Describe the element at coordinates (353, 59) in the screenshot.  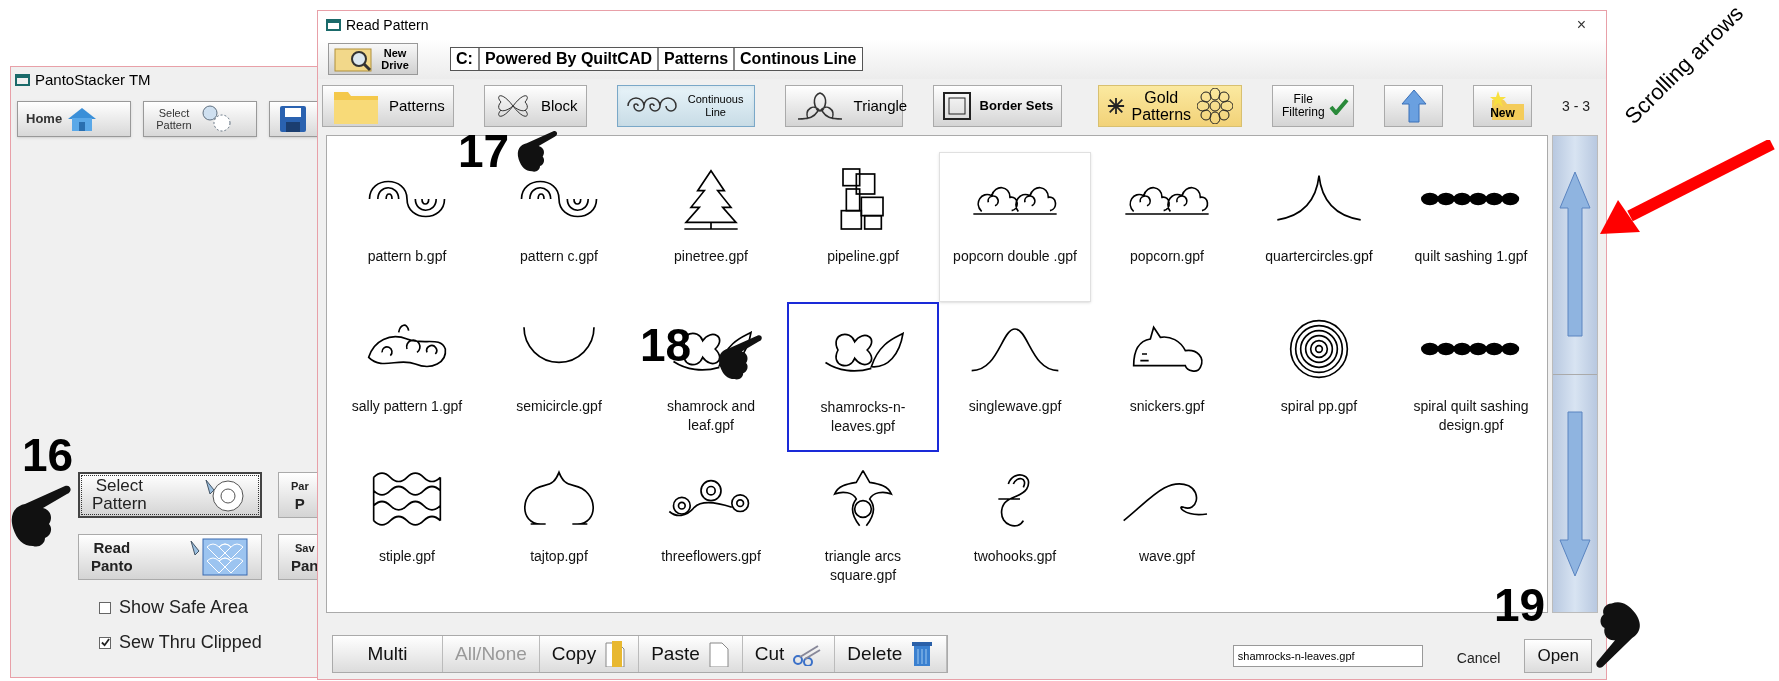
I see `drive-search-icon` at that location.